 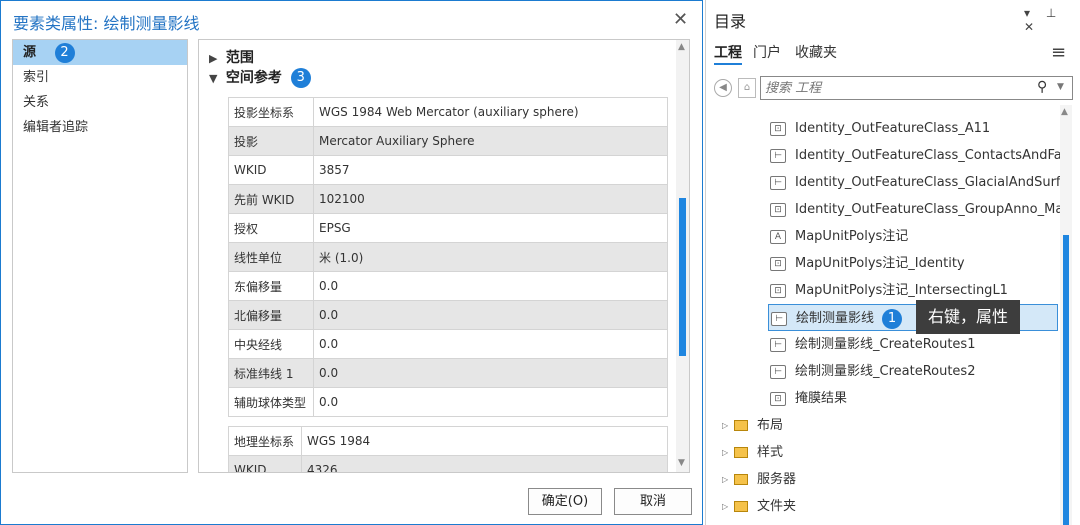 I want to click on catalog-item-label: Identity_OutFeatureClass_GroupAnno_Ma, so click(x=929, y=209).